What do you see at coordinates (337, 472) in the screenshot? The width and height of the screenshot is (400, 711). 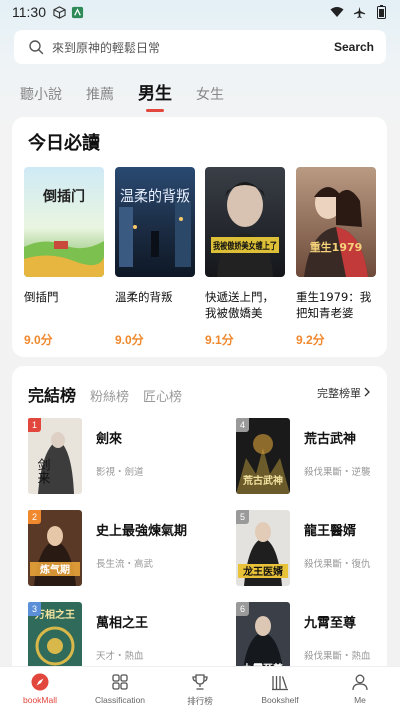 I see `book-tags: 殺伐果斷・逆襲` at bounding box center [337, 472].